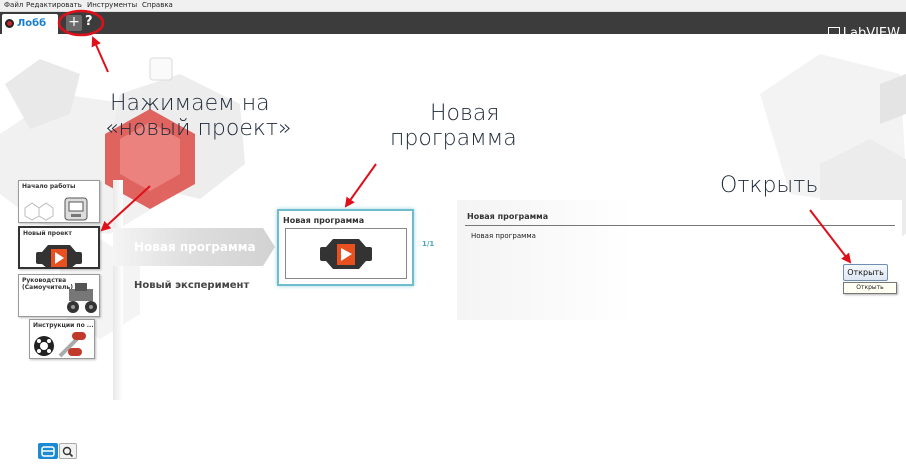 The image size is (906, 468). What do you see at coordinates (191, 285) in the screenshot?
I see `category-new-experiment: Новый эксперимент` at bounding box center [191, 285].